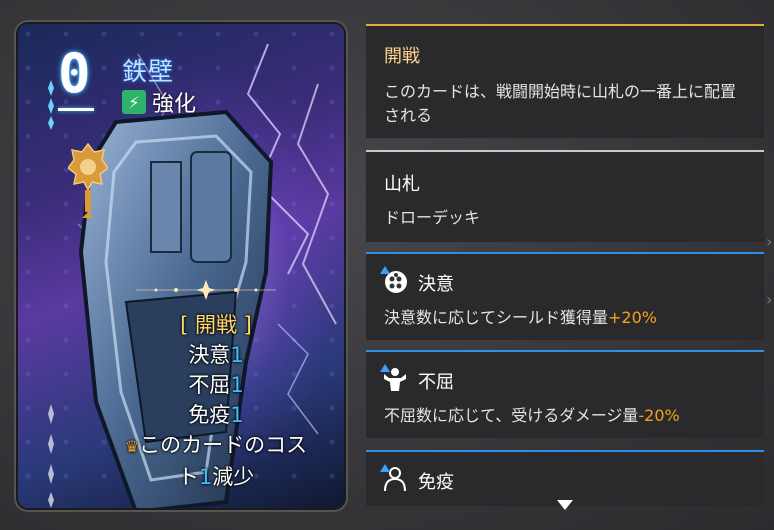 The width and height of the screenshot is (774, 530). Describe the element at coordinates (402, 56) in the screenshot. I see `panel-title: 開戦` at that location.